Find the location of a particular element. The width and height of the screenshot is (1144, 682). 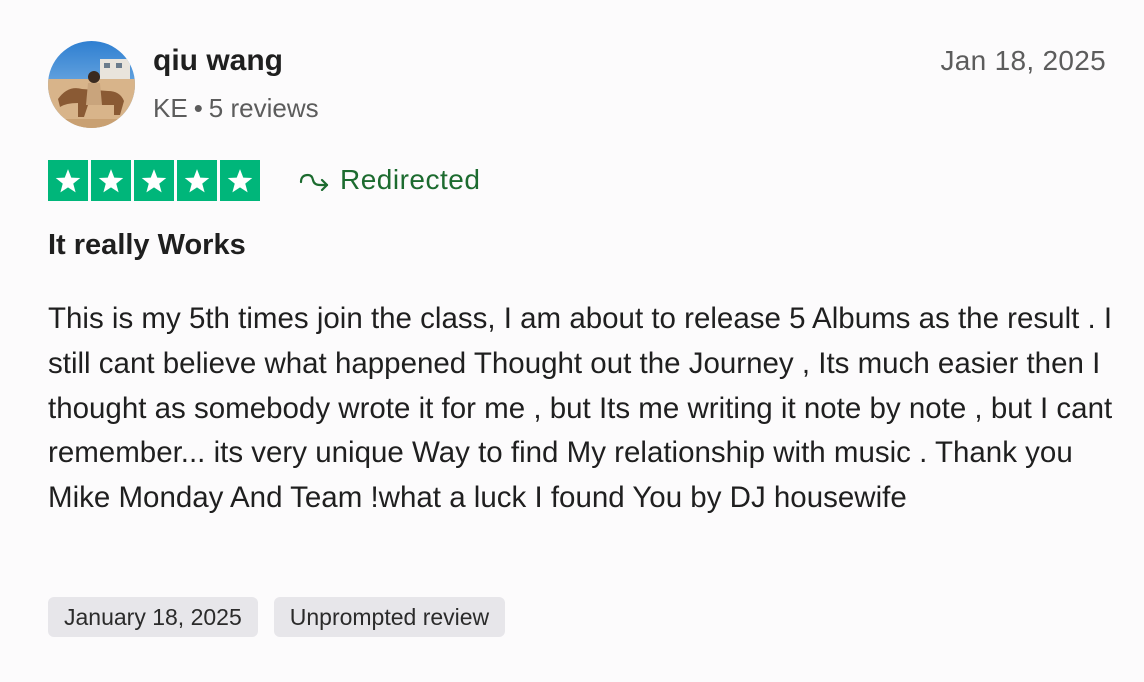

redirect-arrow-icon is located at coordinates (314, 182).